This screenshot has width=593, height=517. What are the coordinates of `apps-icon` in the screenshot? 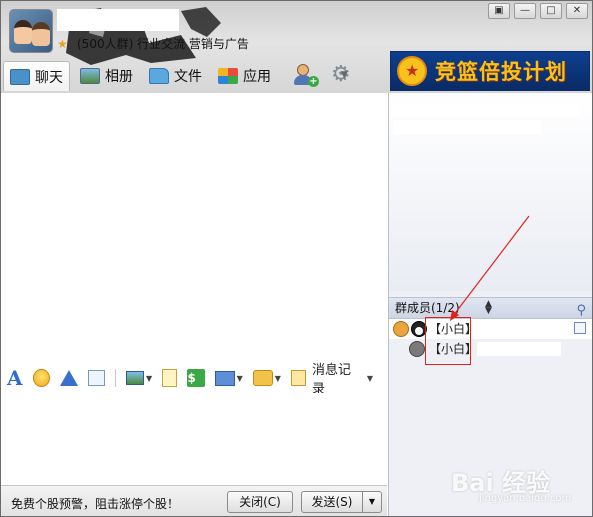 It's located at (228, 76).